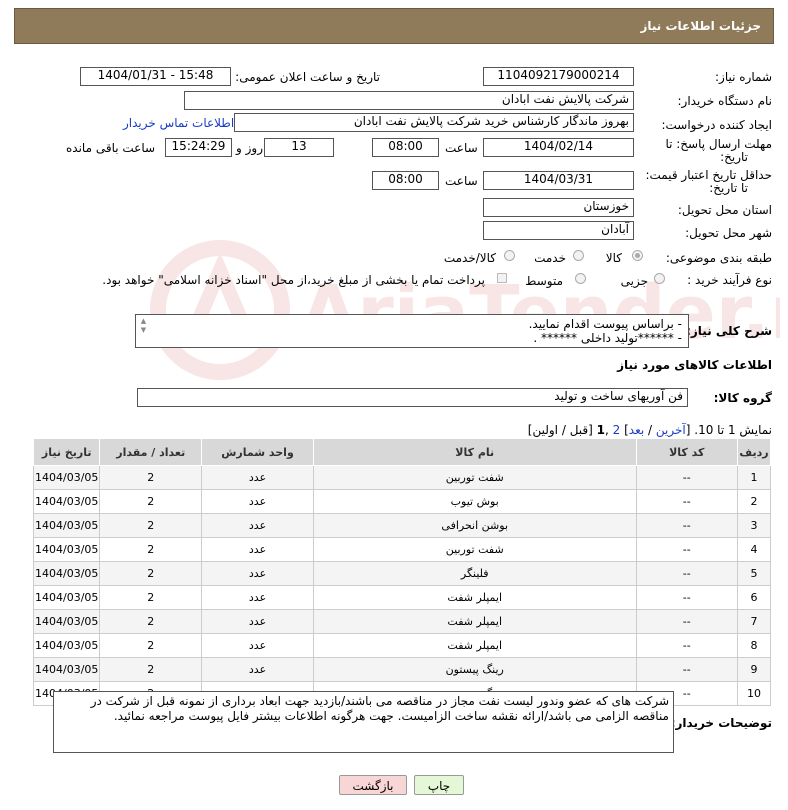 The height and width of the screenshot is (810, 788). Describe the element at coordinates (405, 180) in the screenshot. I see `validity-time-field: 08:00` at that location.